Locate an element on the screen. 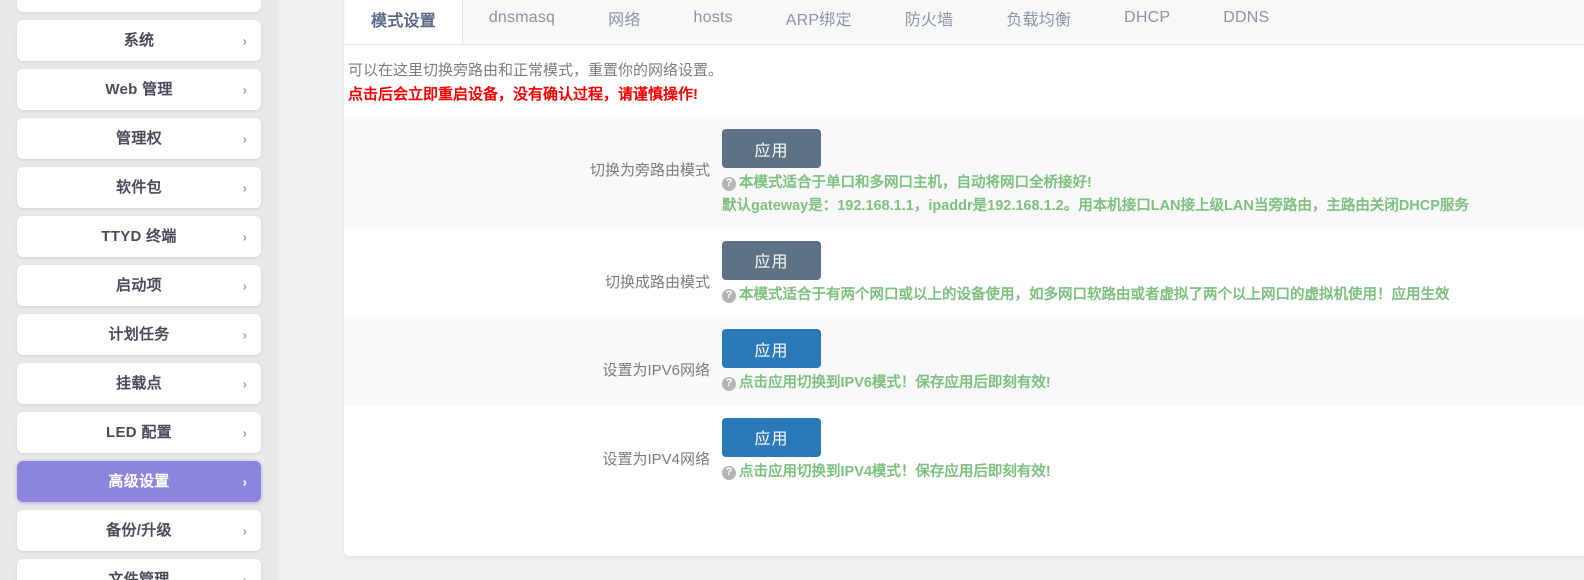  sidebar-item-0: 系统 › is located at coordinates (139, 40).